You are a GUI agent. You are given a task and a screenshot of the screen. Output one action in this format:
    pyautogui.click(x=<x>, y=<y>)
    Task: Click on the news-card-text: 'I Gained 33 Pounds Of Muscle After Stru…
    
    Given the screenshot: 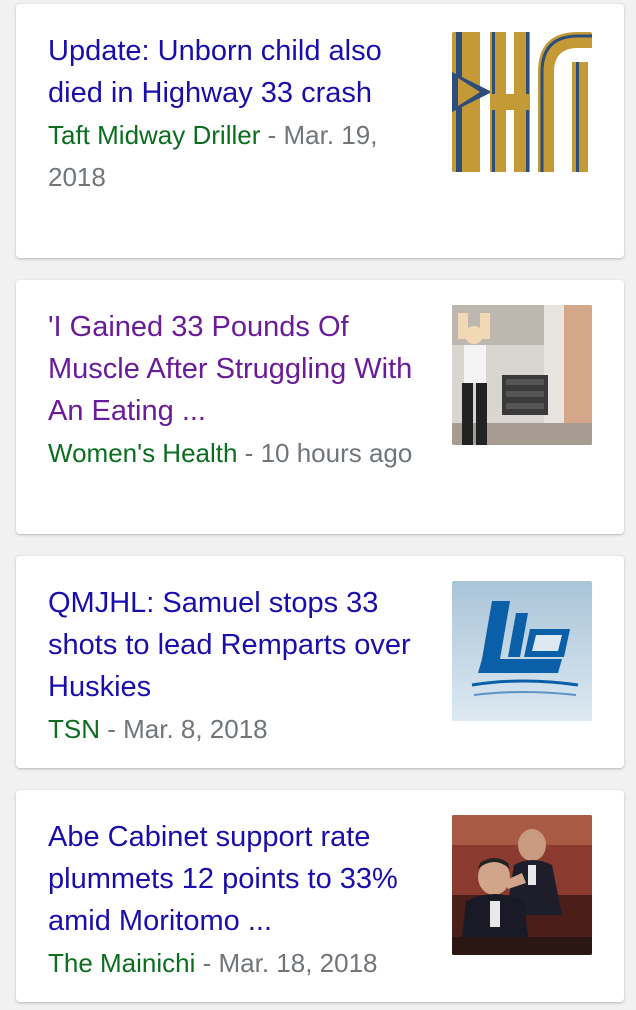 What is the action you would take?
    pyautogui.click(x=233, y=390)
    